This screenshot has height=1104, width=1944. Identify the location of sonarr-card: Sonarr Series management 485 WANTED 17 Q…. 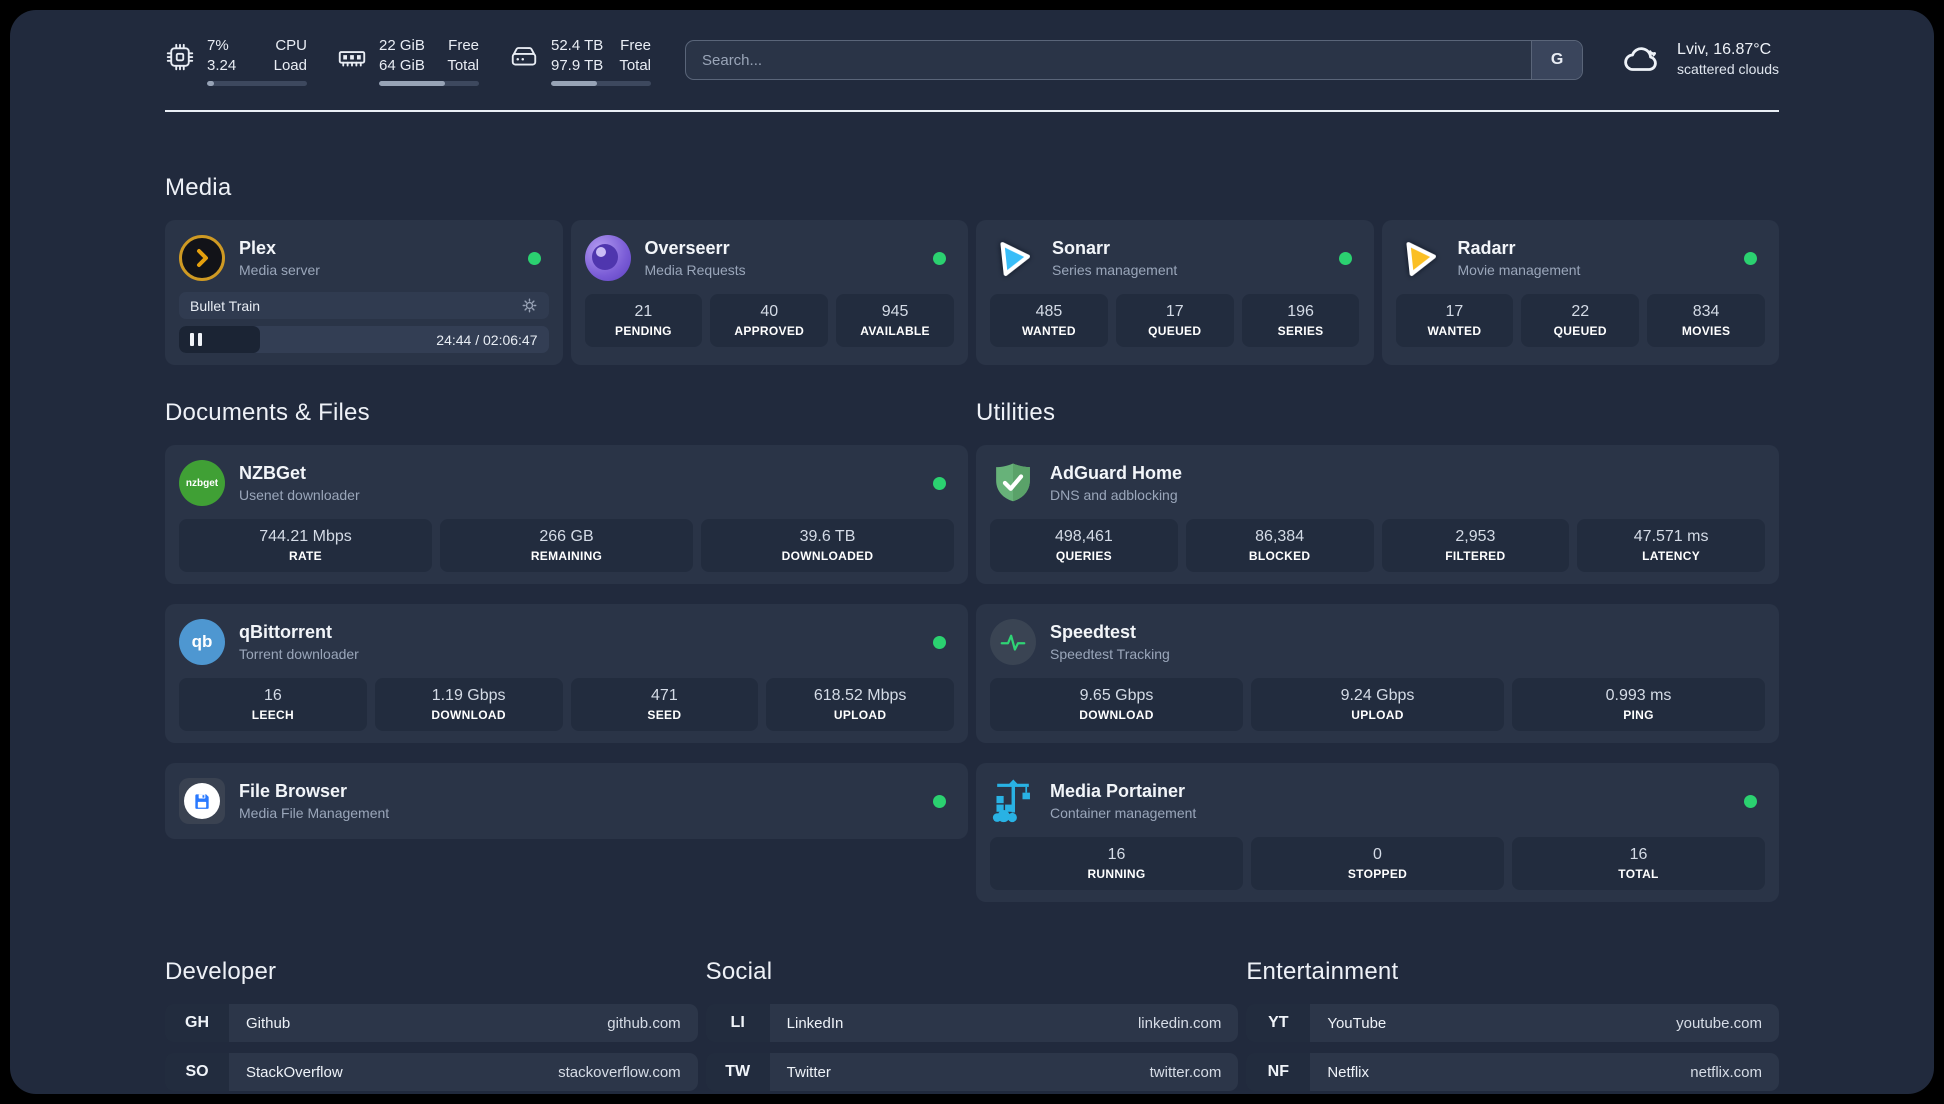
(1175, 292).